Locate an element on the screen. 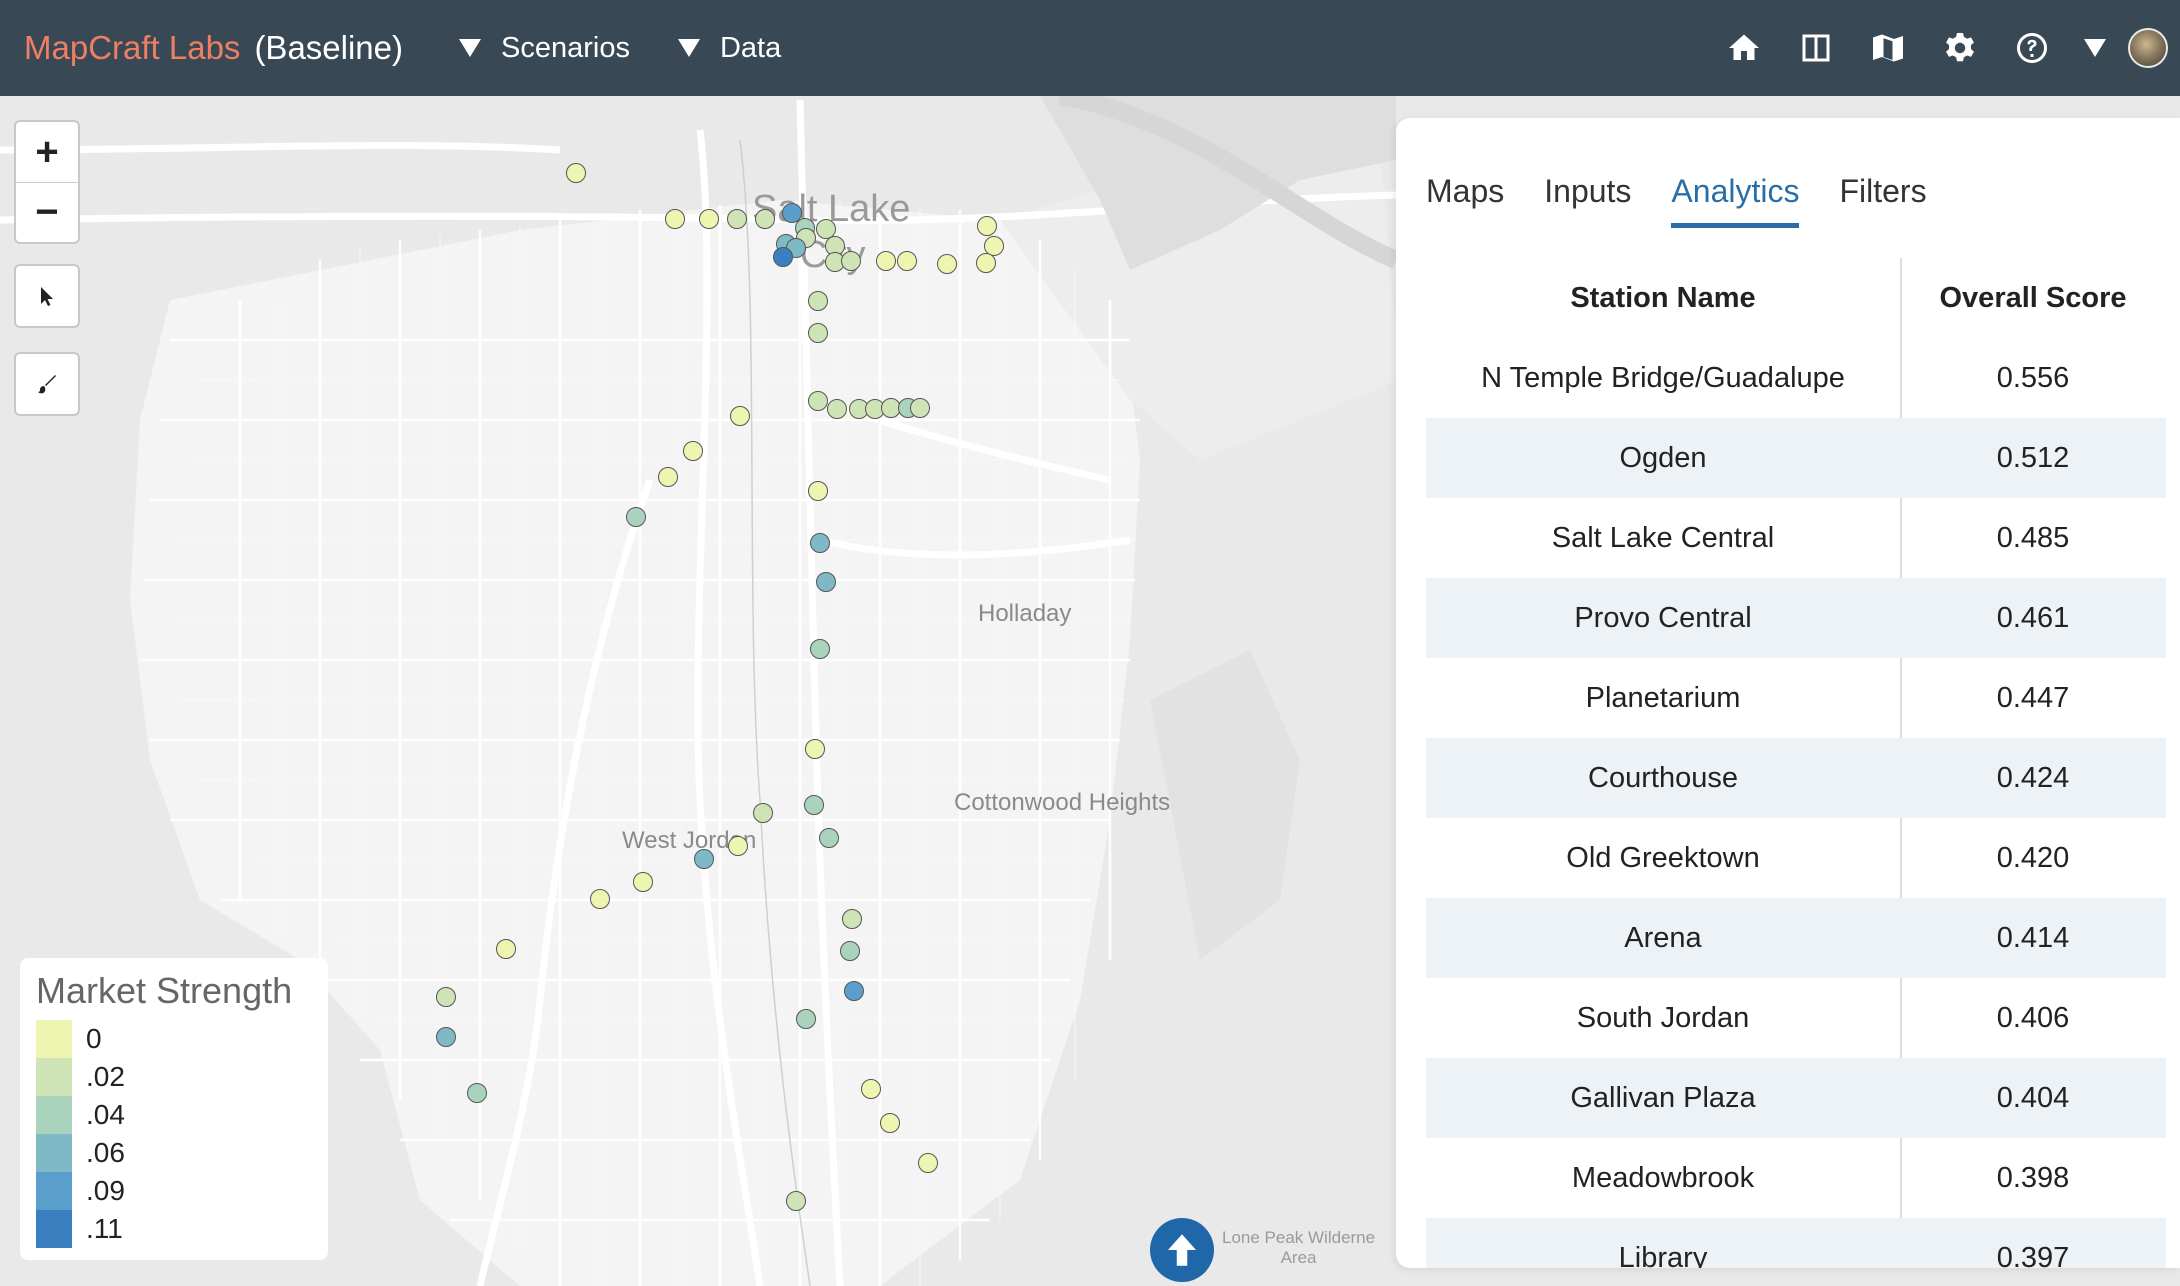 The image size is (2180, 1286). select-tool-button is located at coordinates (47, 296).